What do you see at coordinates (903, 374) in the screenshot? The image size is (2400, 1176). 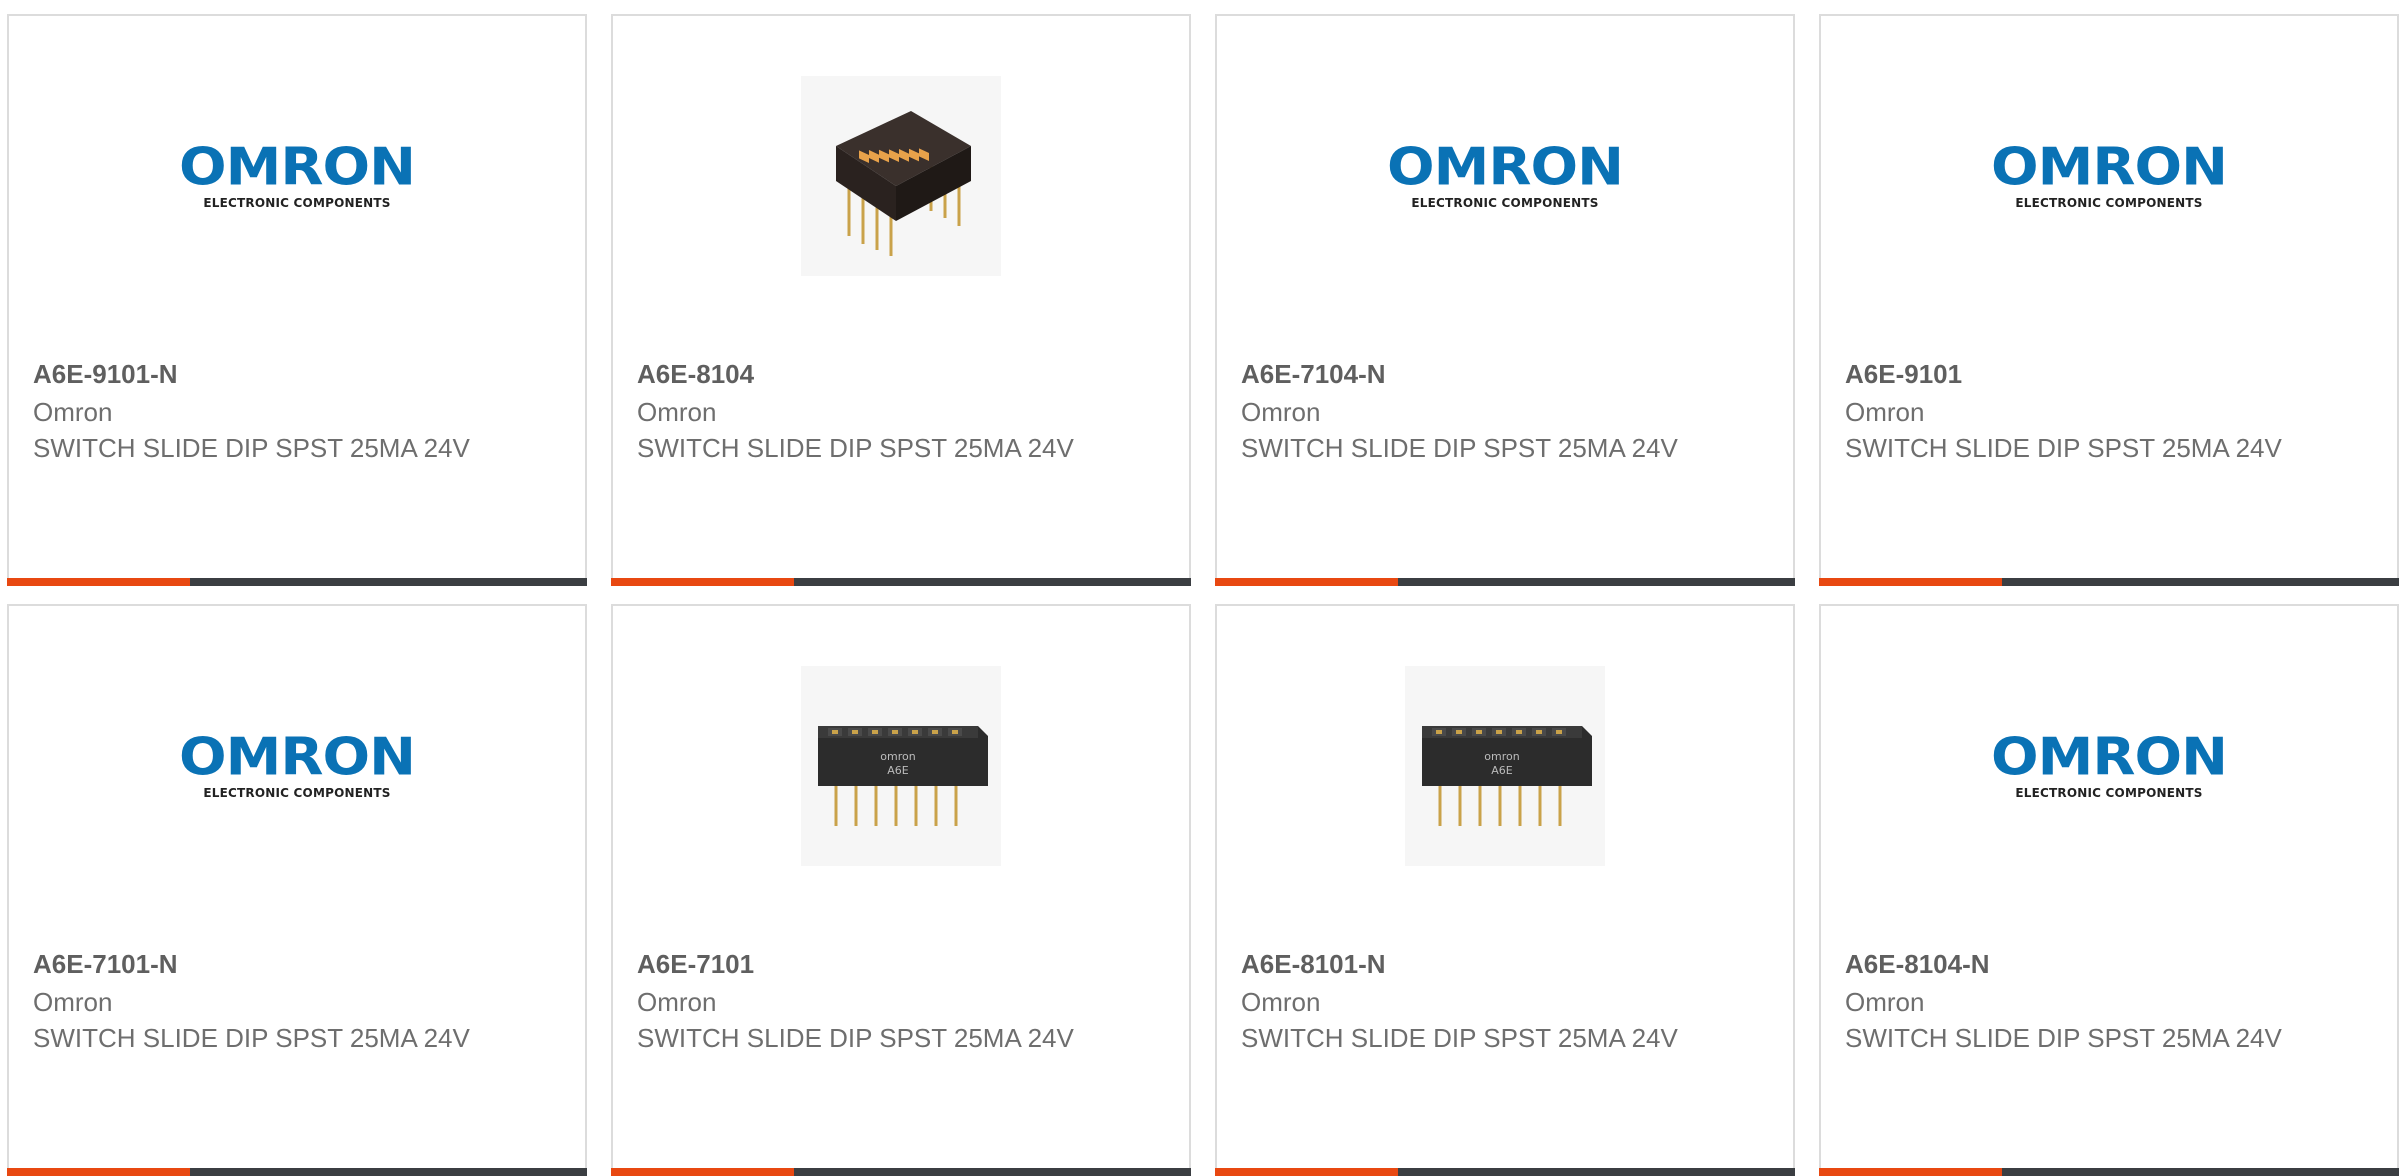 I see `part-number-link: A6E-8104` at bounding box center [903, 374].